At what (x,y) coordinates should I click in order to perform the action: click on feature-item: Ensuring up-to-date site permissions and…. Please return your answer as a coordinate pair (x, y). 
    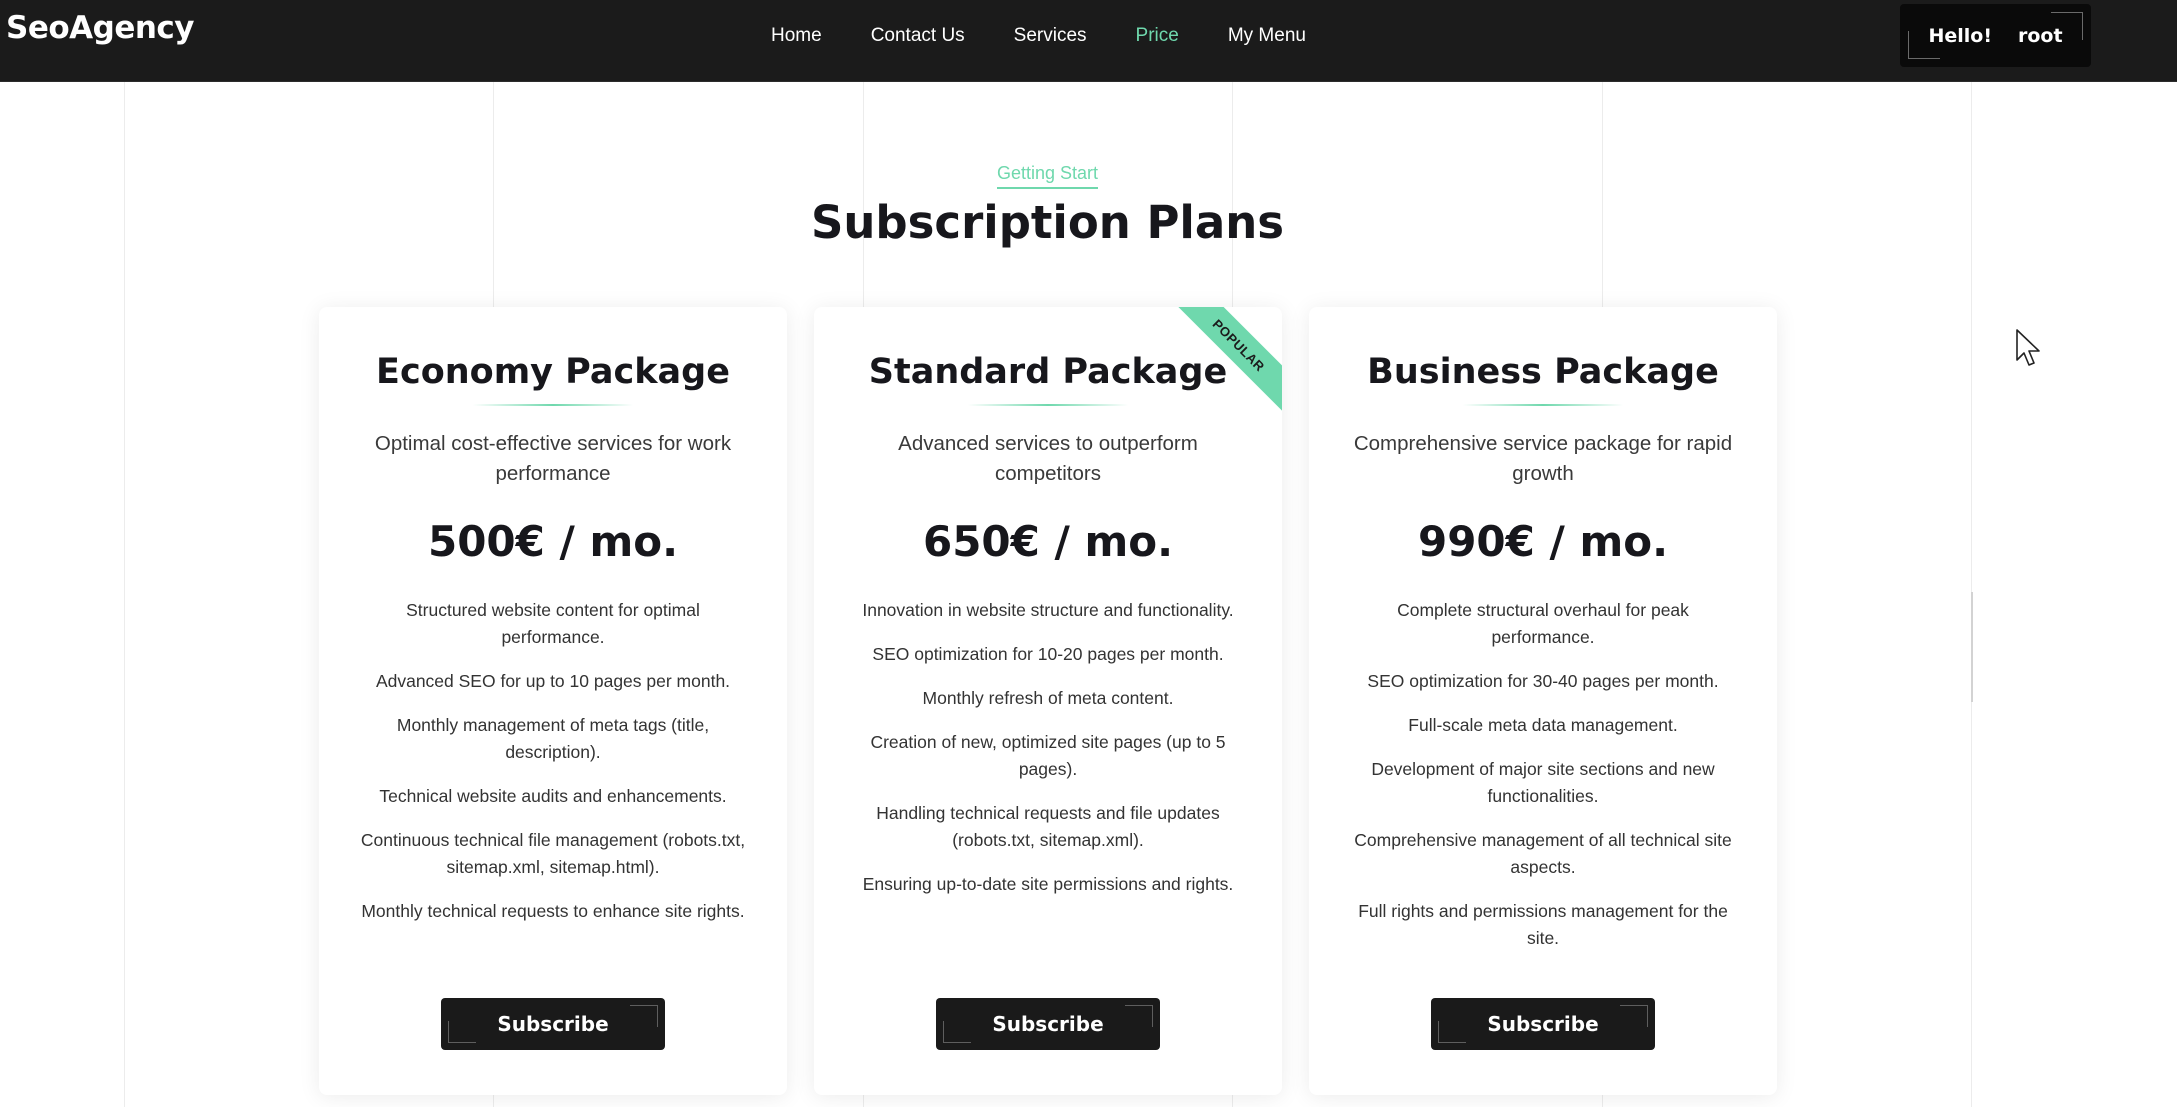
    Looking at the image, I should click on (1048, 884).